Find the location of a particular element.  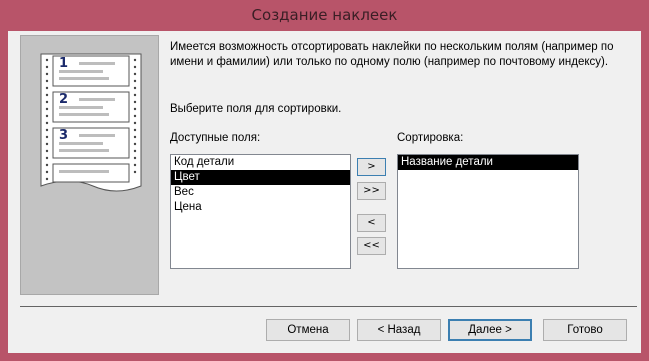

next-button: Далее > is located at coordinates (490, 330).